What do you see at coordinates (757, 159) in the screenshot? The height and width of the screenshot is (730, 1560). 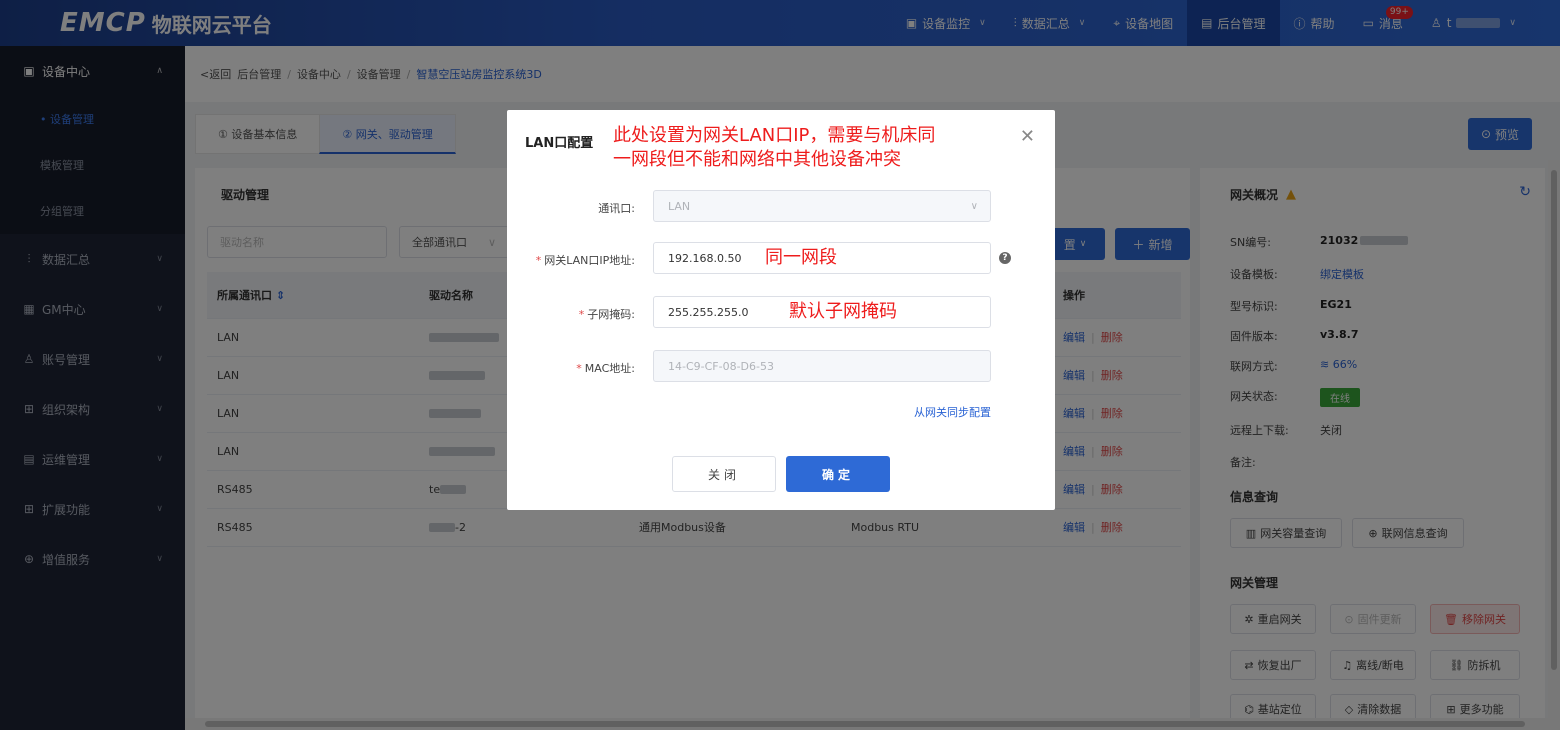 I see `annotation-line: 一网段但不能和网络中其他设备冲突` at bounding box center [757, 159].